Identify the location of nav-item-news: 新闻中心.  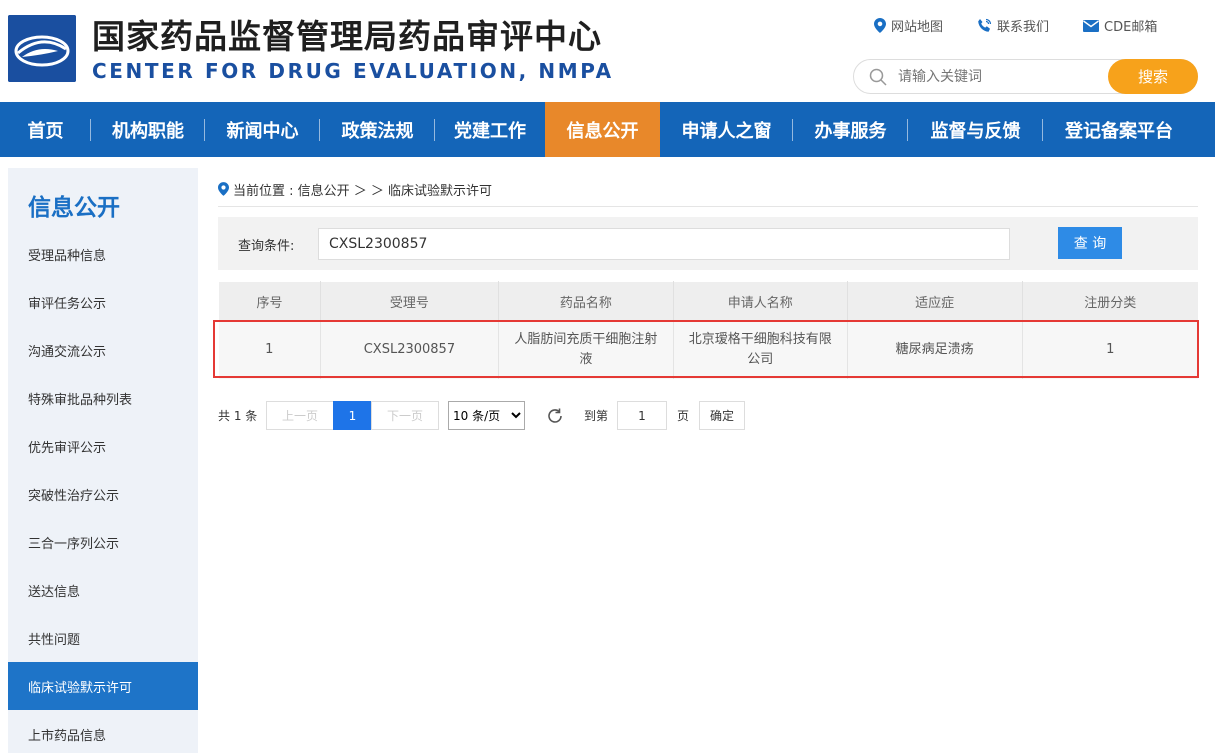
(262, 129).